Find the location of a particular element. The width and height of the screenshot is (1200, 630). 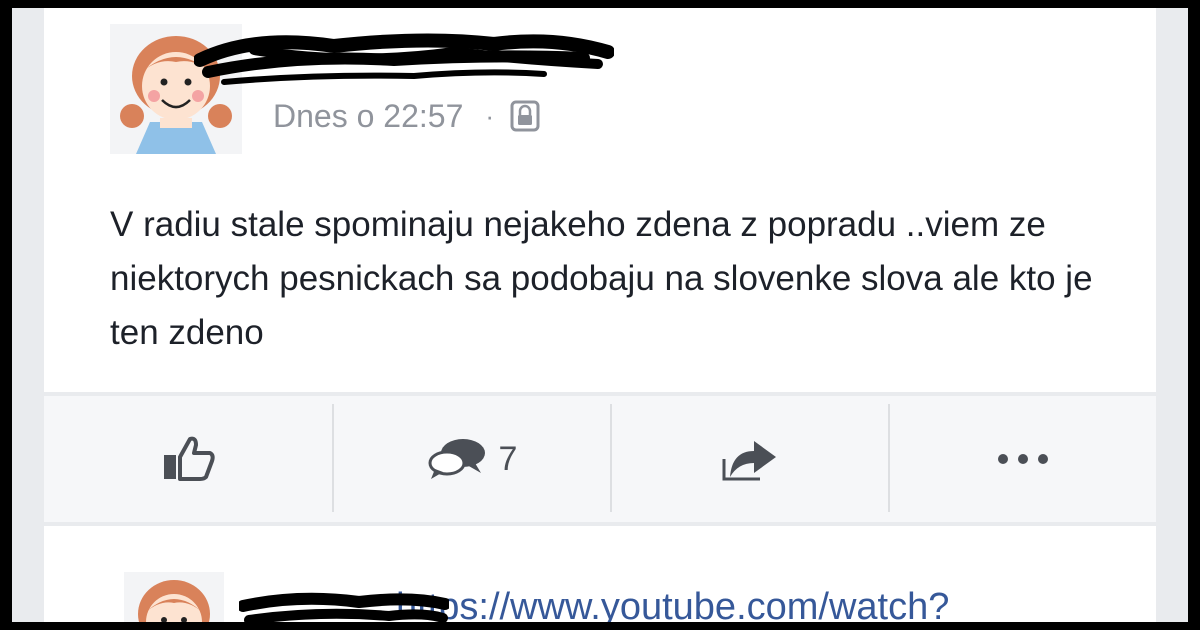

thumbs-up-icon is located at coordinates (189, 458).